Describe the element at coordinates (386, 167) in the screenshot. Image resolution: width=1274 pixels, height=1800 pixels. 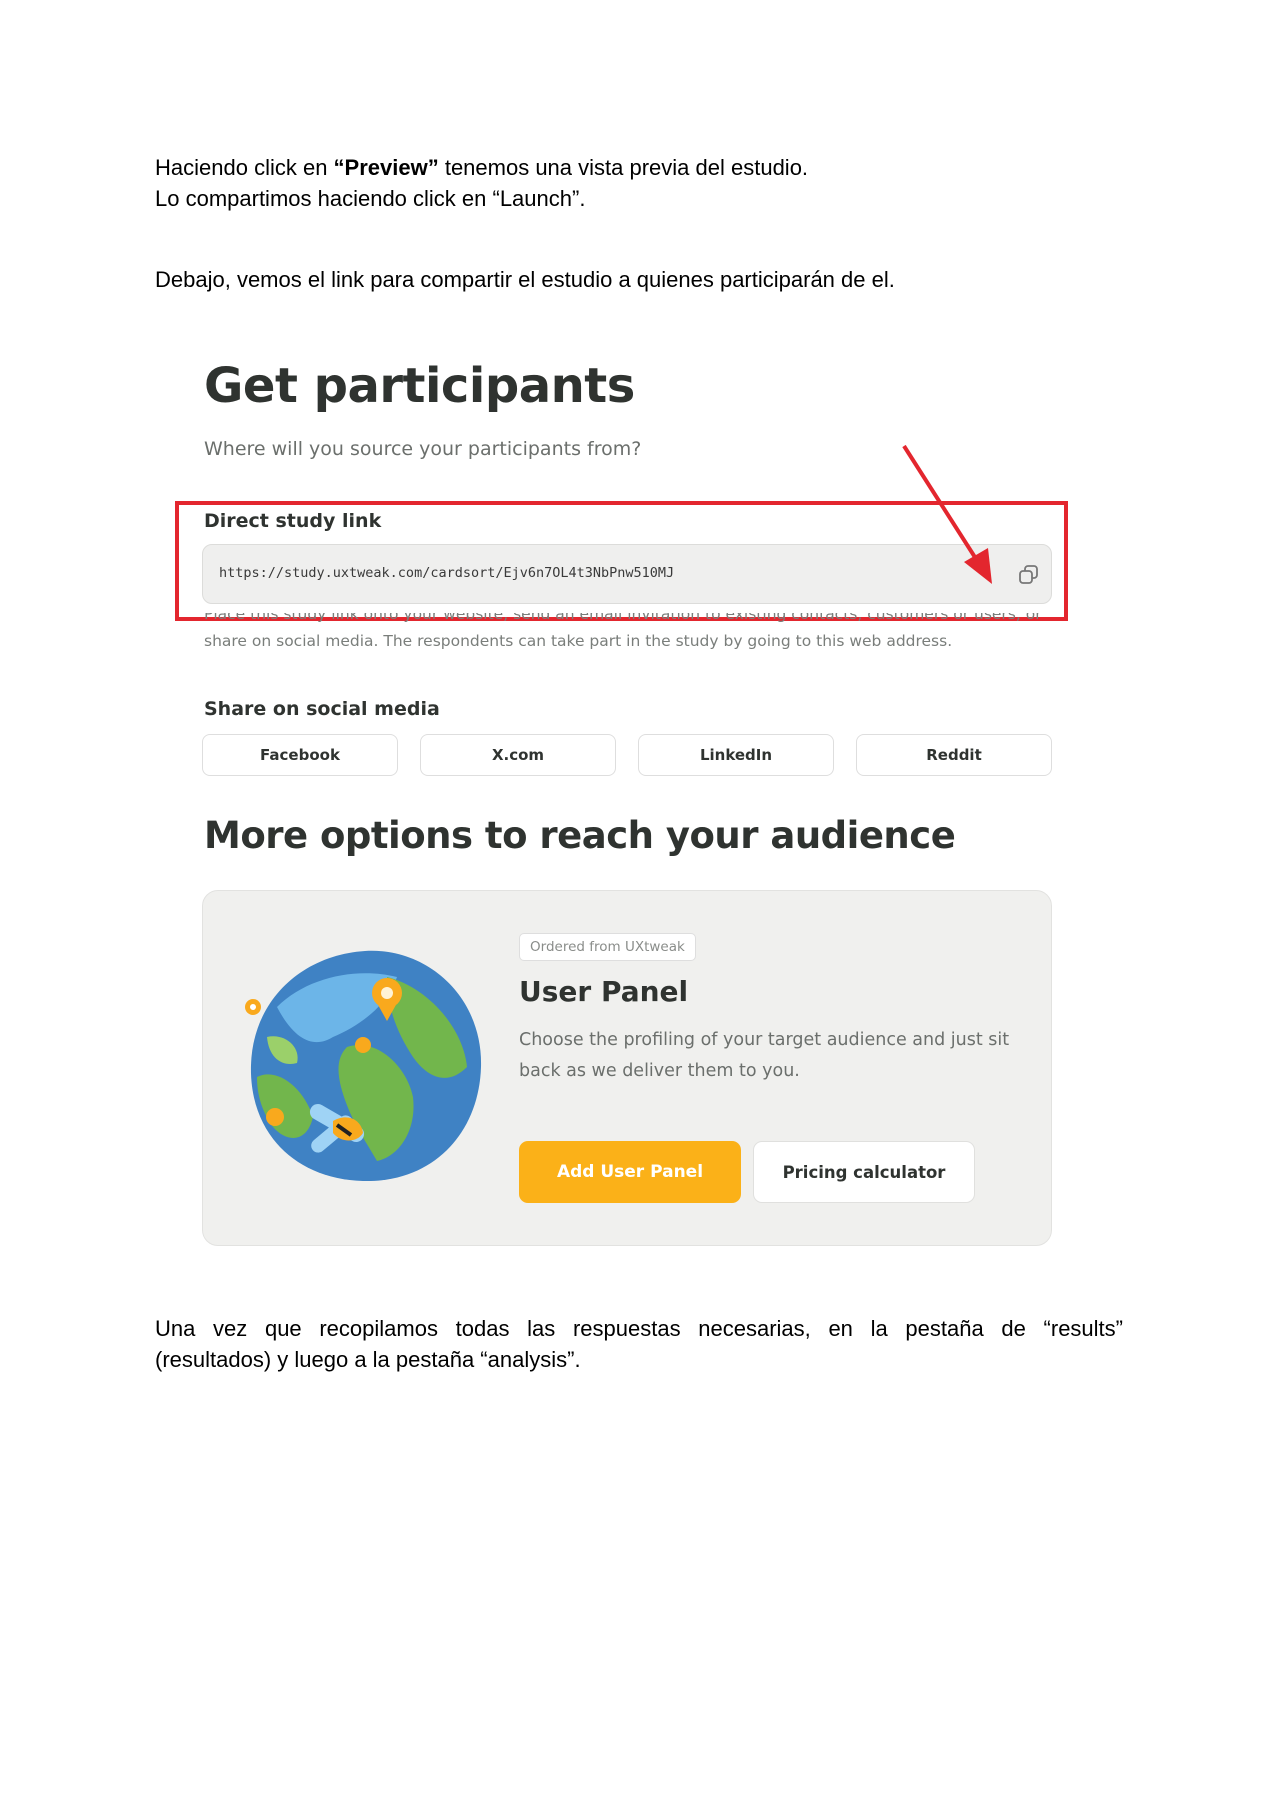
I see `preview-keyword: “Preview”` at that location.